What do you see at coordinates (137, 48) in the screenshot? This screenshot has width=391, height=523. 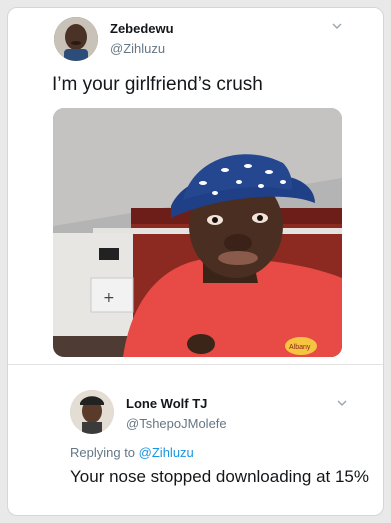 I see `author-handle: @Zihluzu` at bounding box center [137, 48].